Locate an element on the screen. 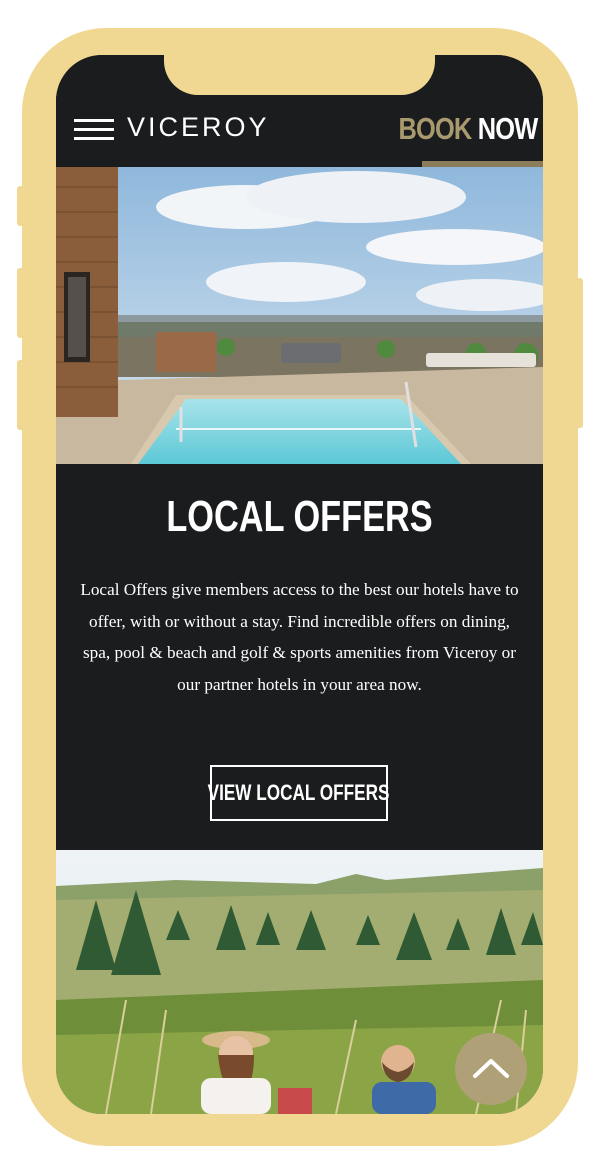 This screenshot has height=1171, width=600. view-local-offers-button: VIEW LOCAL OFFERS is located at coordinates (299, 793).